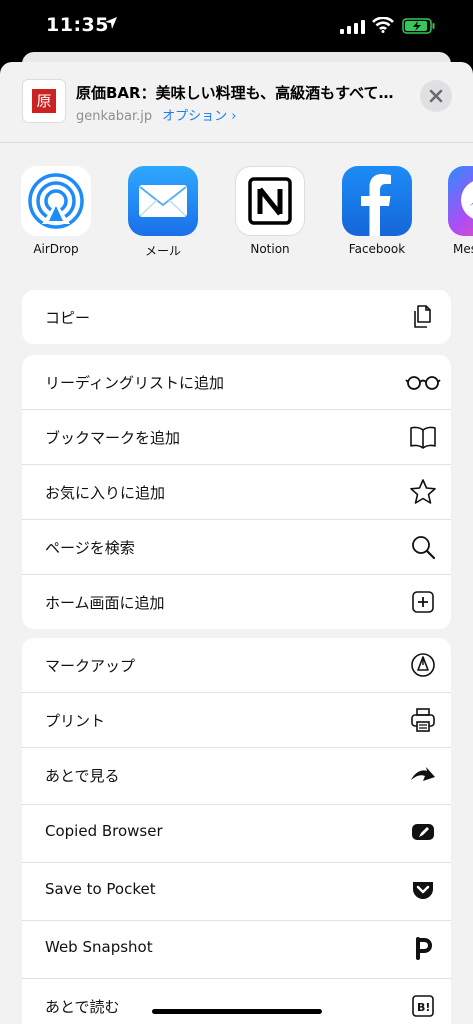 This screenshot has height=1024, width=473. I want to click on header-divider, so click(236, 142).